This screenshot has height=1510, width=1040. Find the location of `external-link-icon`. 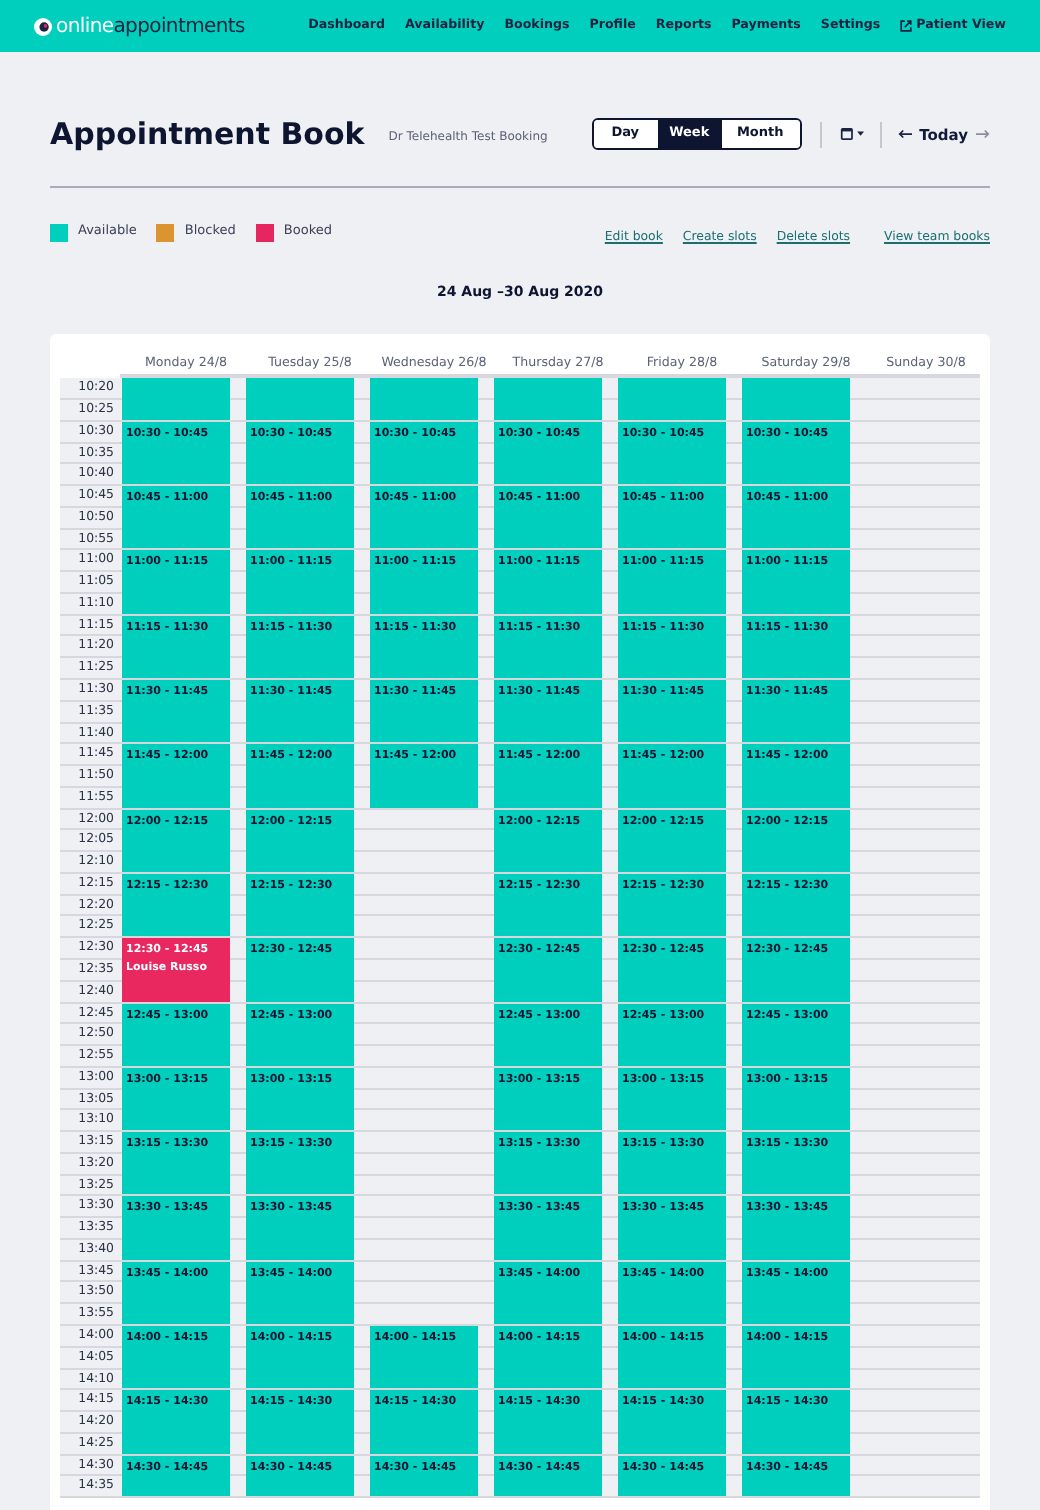

external-link-icon is located at coordinates (906, 26).